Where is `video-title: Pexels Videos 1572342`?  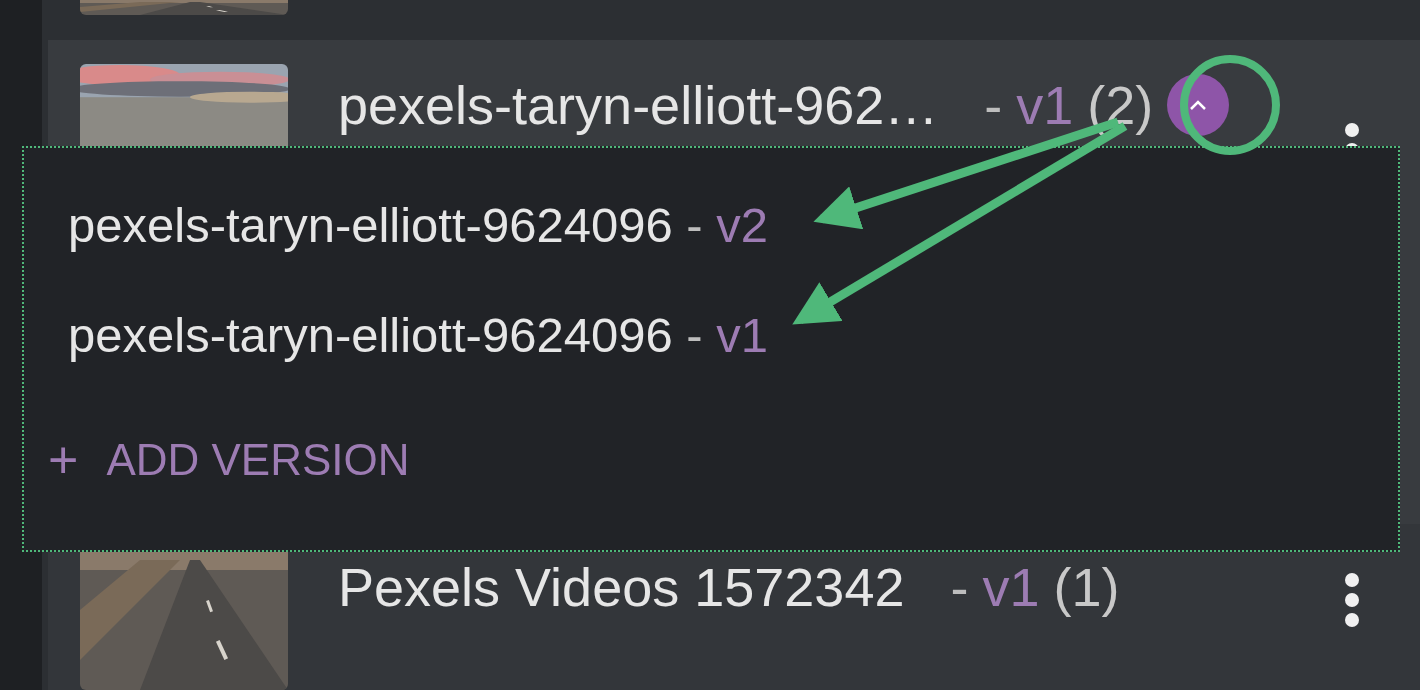
video-title: Pexels Videos 1572342 is located at coordinates (621, 587).